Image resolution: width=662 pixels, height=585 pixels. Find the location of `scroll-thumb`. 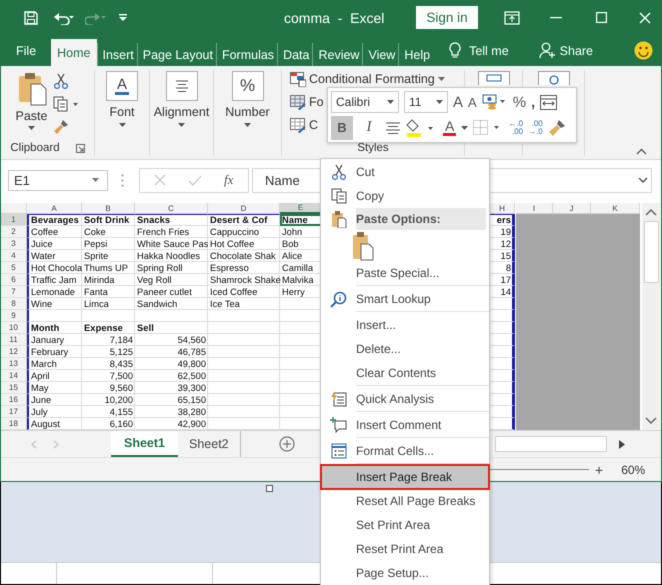

scroll-thumb is located at coordinates (651, 252).